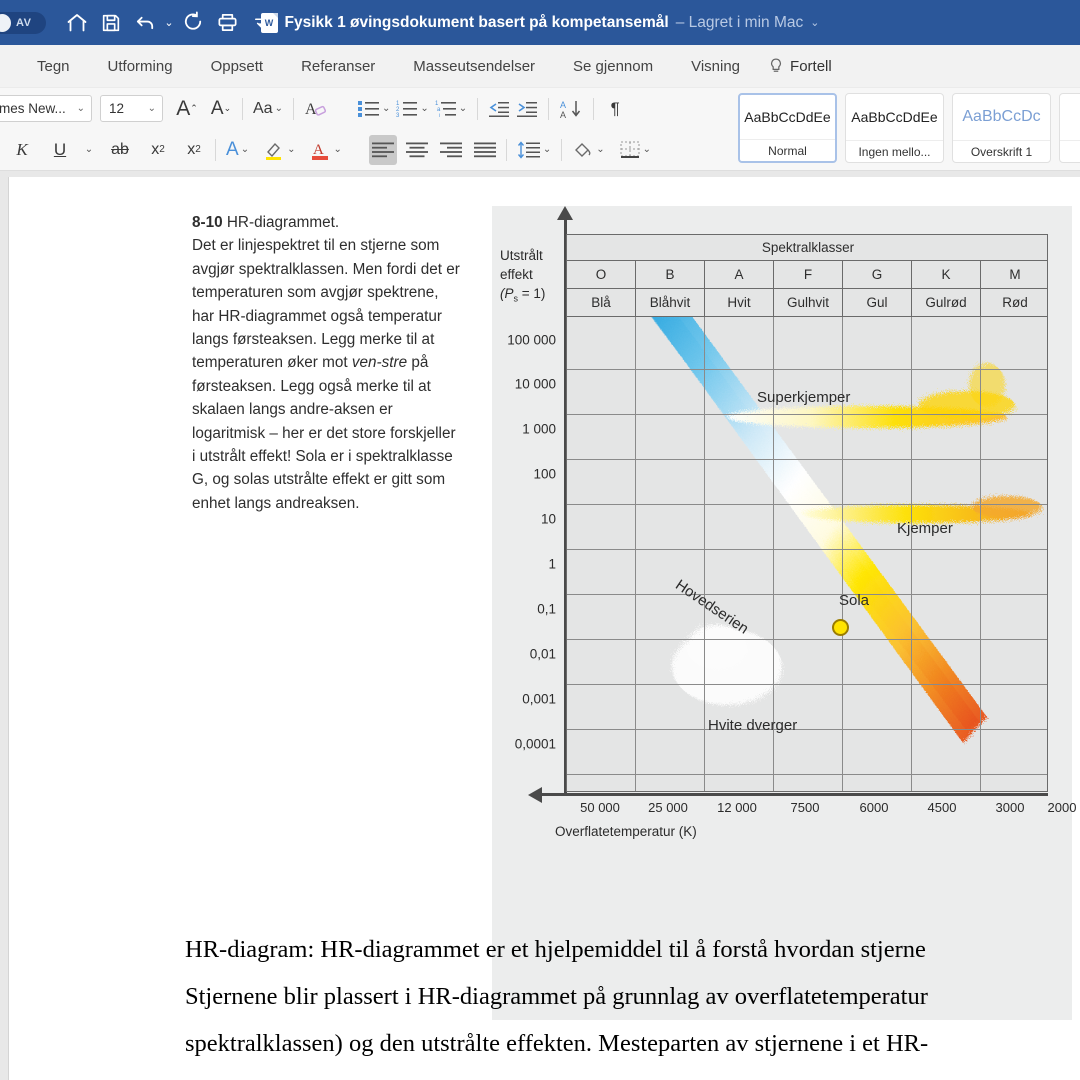 Image resolution: width=1080 pixels, height=1080 pixels. Describe the element at coordinates (753, 725) in the screenshot. I see `annotation-hvite-dverger: Hvite dverger` at that location.